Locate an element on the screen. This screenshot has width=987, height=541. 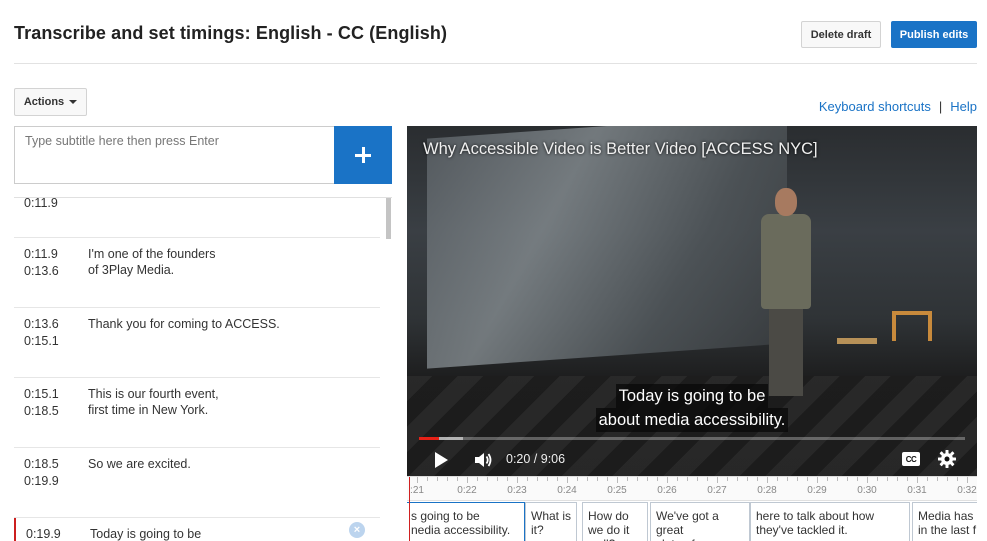
progress-played is located at coordinates (429, 438).